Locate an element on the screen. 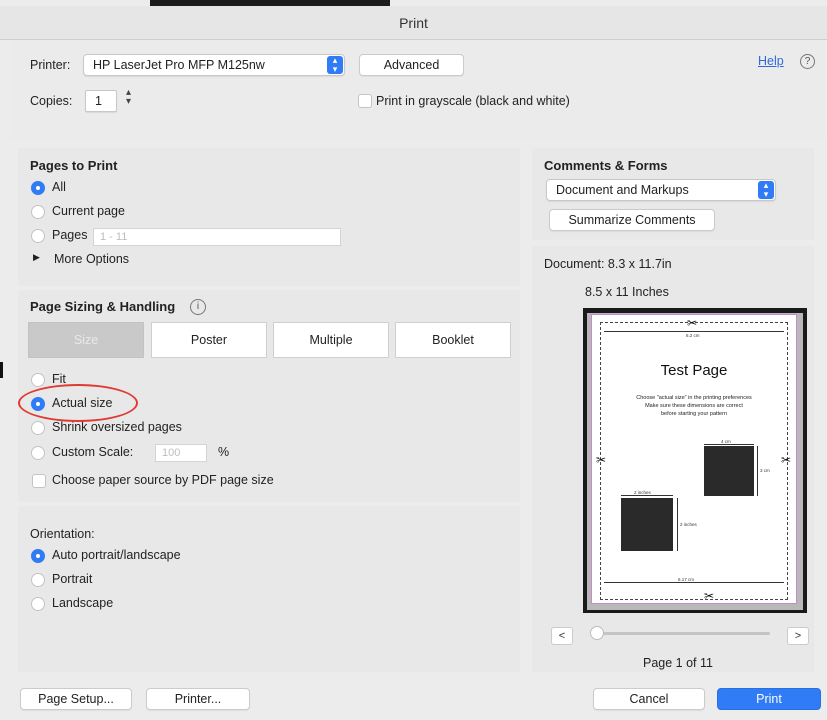  copies-stepper-icon: ▴ ▾ is located at coordinates (128, 97).